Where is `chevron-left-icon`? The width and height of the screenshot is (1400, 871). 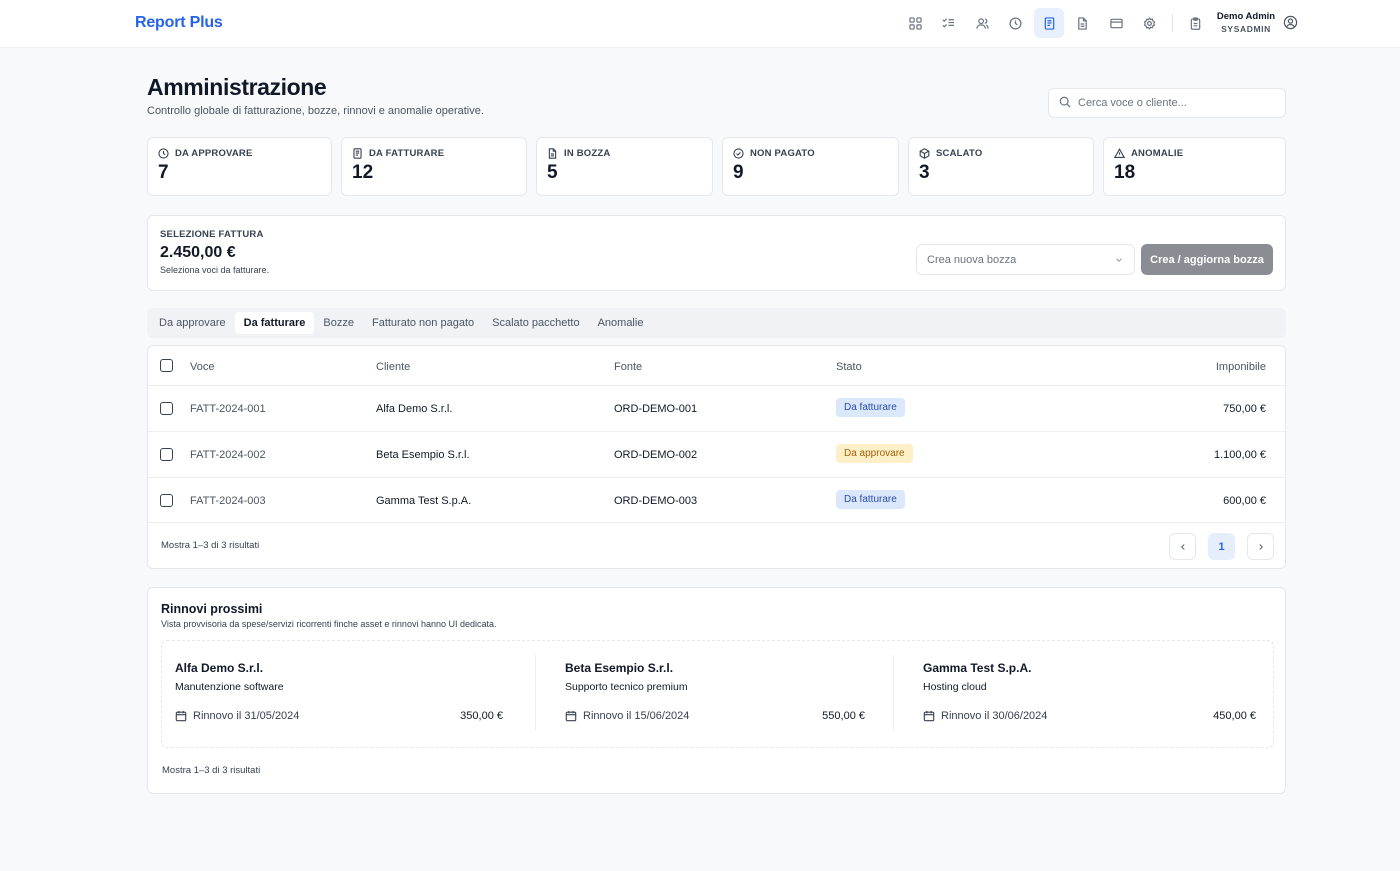
chevron-left-icon is located at coordinates (1182, 546).